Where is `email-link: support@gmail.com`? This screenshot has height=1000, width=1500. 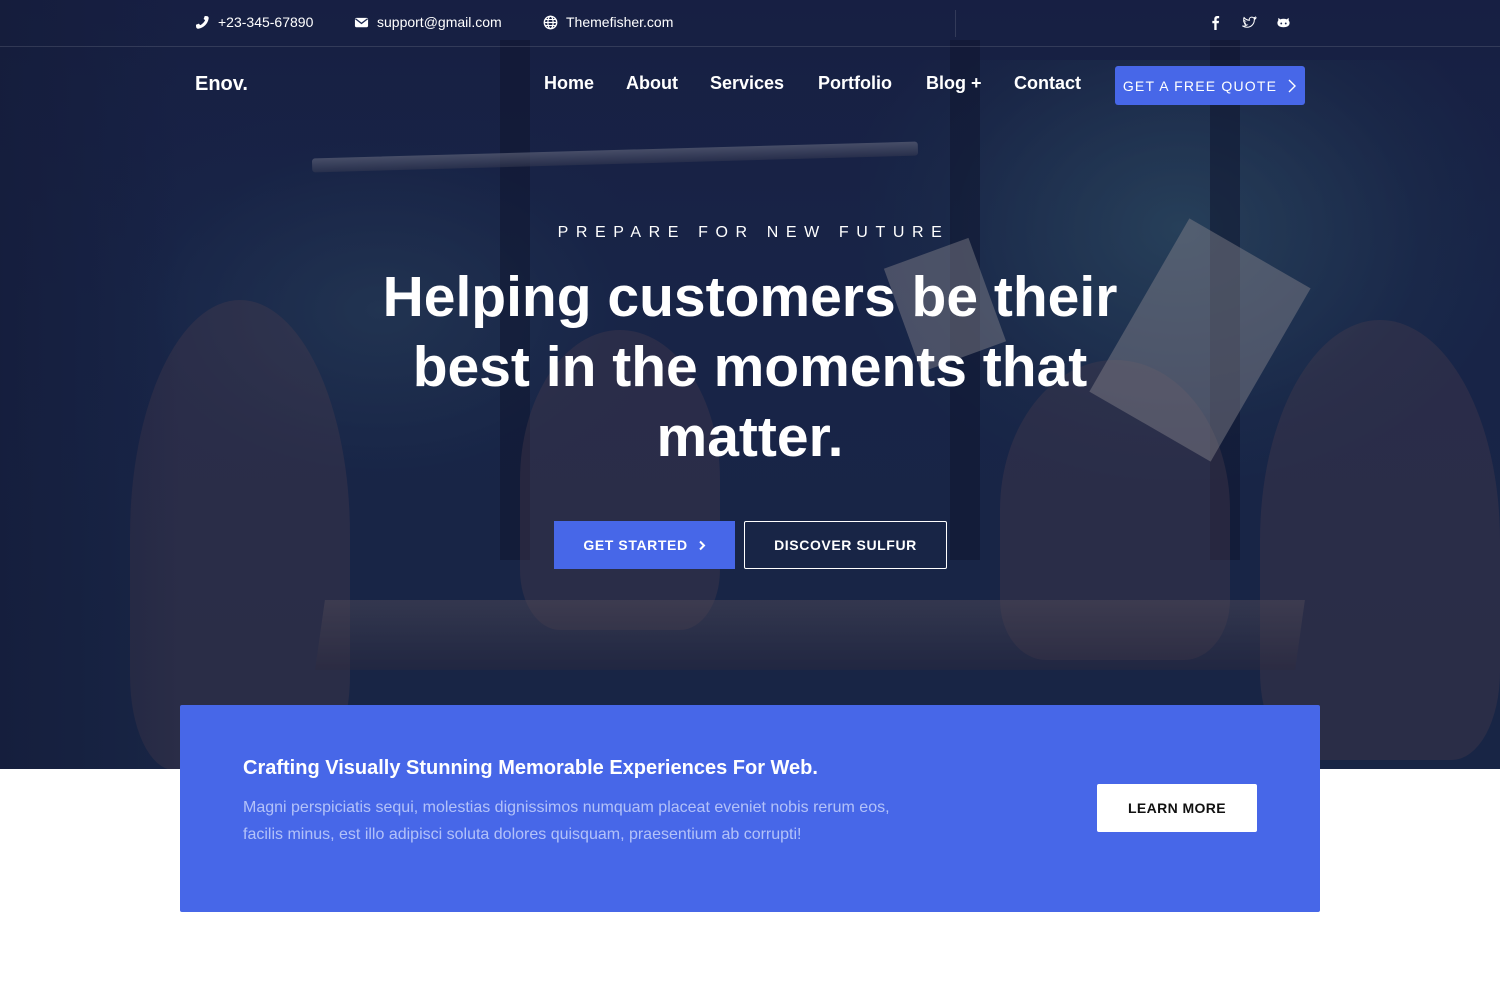
email-link: support@gmail.com is located at coordinates (428, 22).